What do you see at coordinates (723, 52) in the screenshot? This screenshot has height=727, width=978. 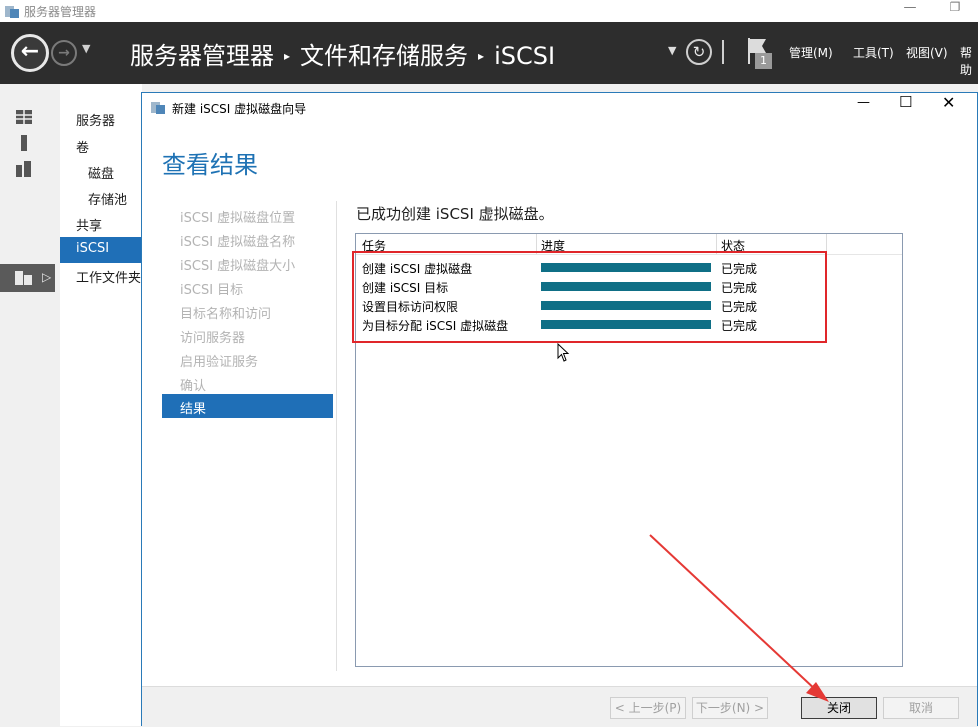 I see `header-divider` at bounding box center [723, 52].